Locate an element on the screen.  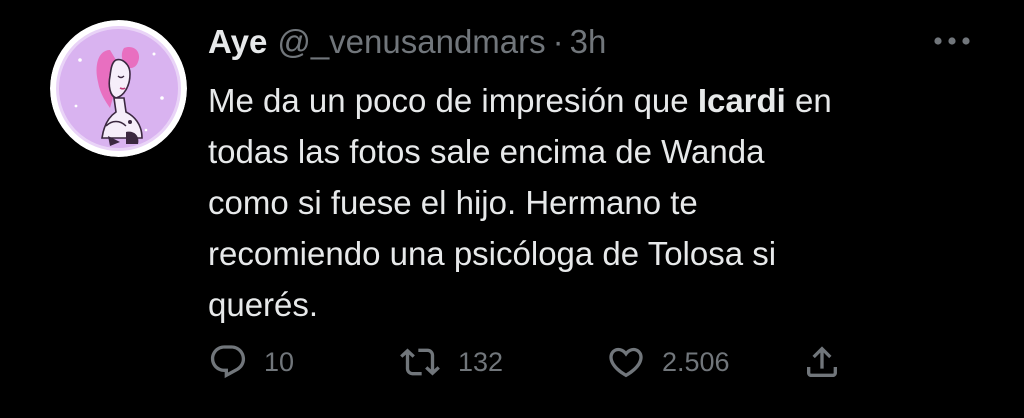
heart-icon is located at coordinates (626, 362).